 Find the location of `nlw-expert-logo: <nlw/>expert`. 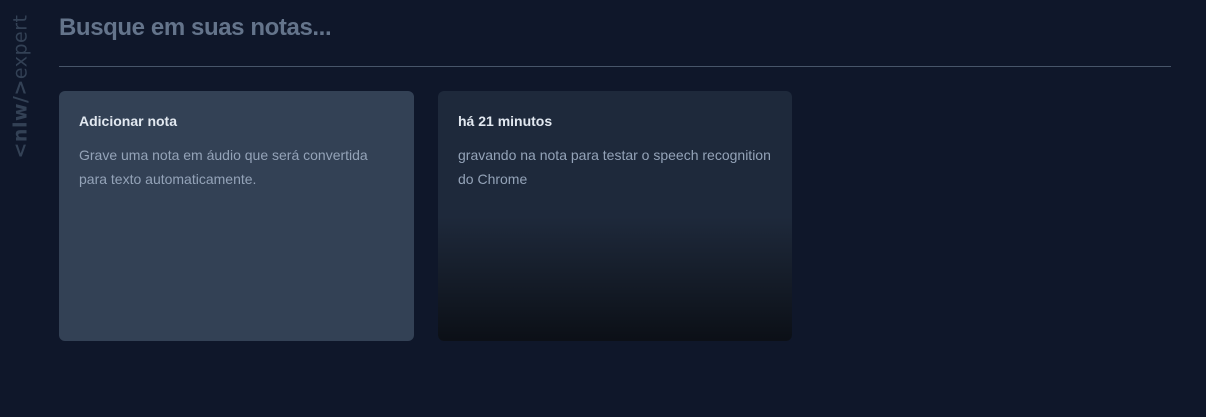

nlw-expert-logo: <nlw/>expert is located at coordinates (21, 86).